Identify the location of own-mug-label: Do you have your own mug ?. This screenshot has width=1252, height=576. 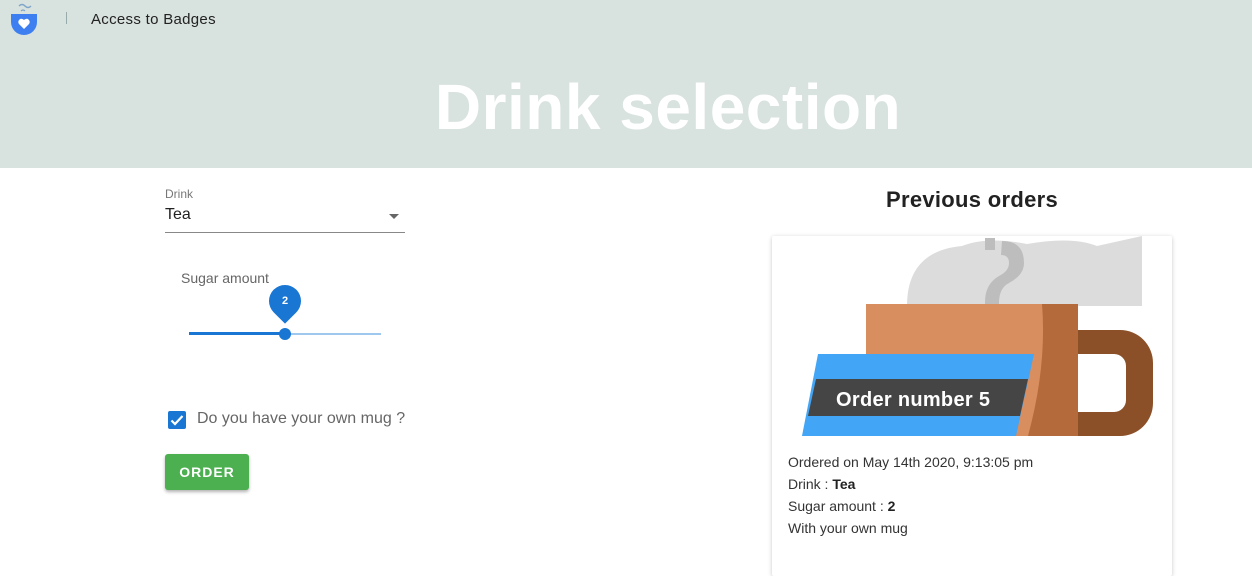
(301, 419).